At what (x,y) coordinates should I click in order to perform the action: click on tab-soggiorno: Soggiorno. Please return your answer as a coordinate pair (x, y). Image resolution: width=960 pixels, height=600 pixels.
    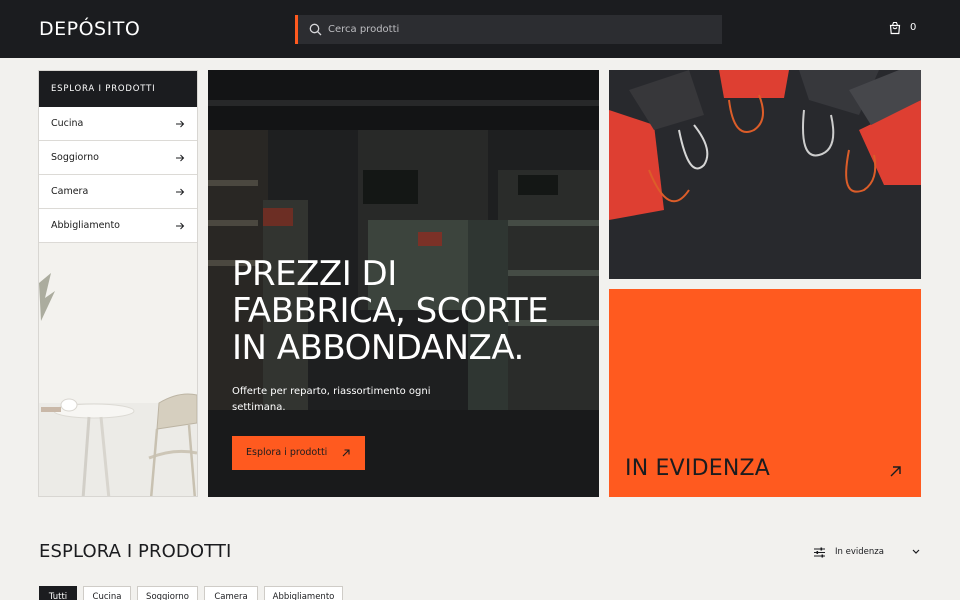
    Looking at the image, I should click on (167, 593).